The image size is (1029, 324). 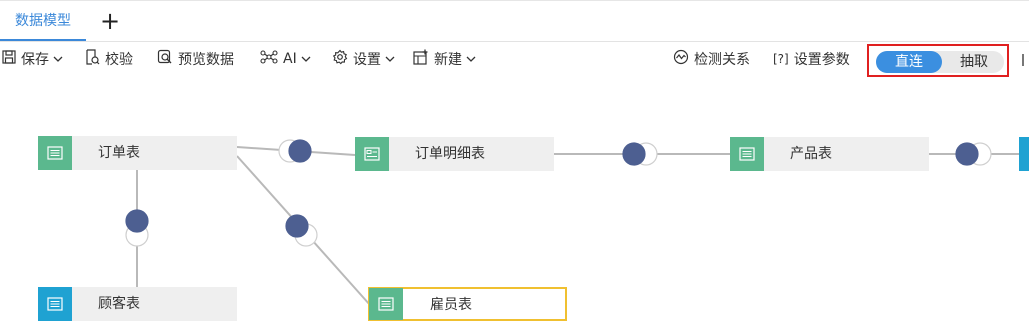 I want to click on table-node-label: 顾客表, so click(x=119, y=304).